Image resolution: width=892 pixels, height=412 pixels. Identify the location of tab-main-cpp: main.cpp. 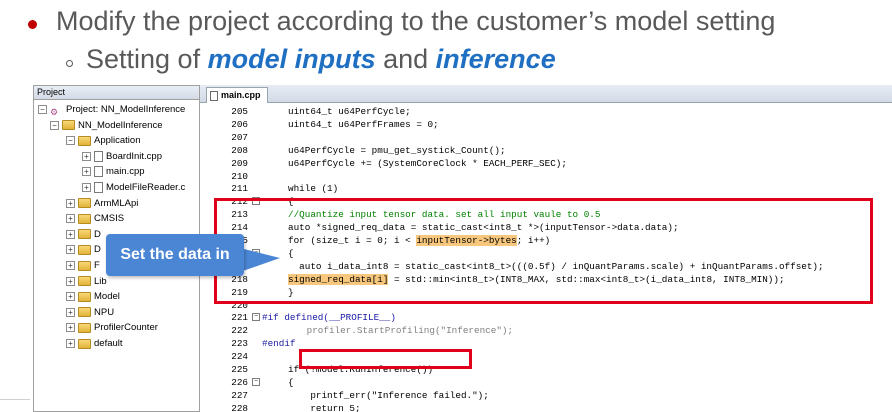
(237, 95).